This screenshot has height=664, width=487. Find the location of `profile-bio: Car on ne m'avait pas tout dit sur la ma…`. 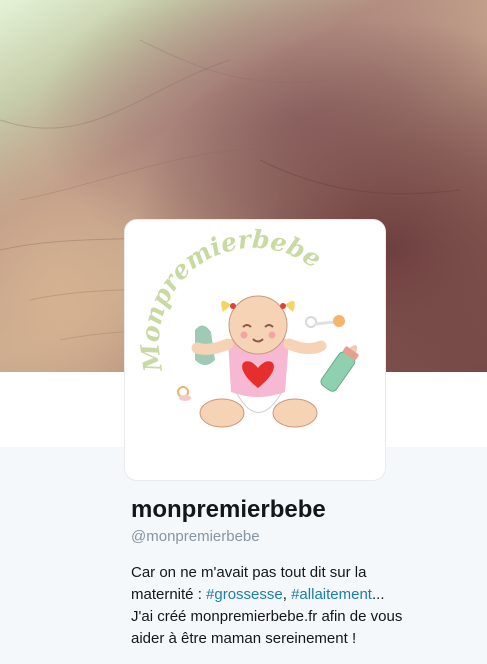

profile-bio: Car on ne m'avait pas tout dit sur la ma… is located at coordinates (301, 606).